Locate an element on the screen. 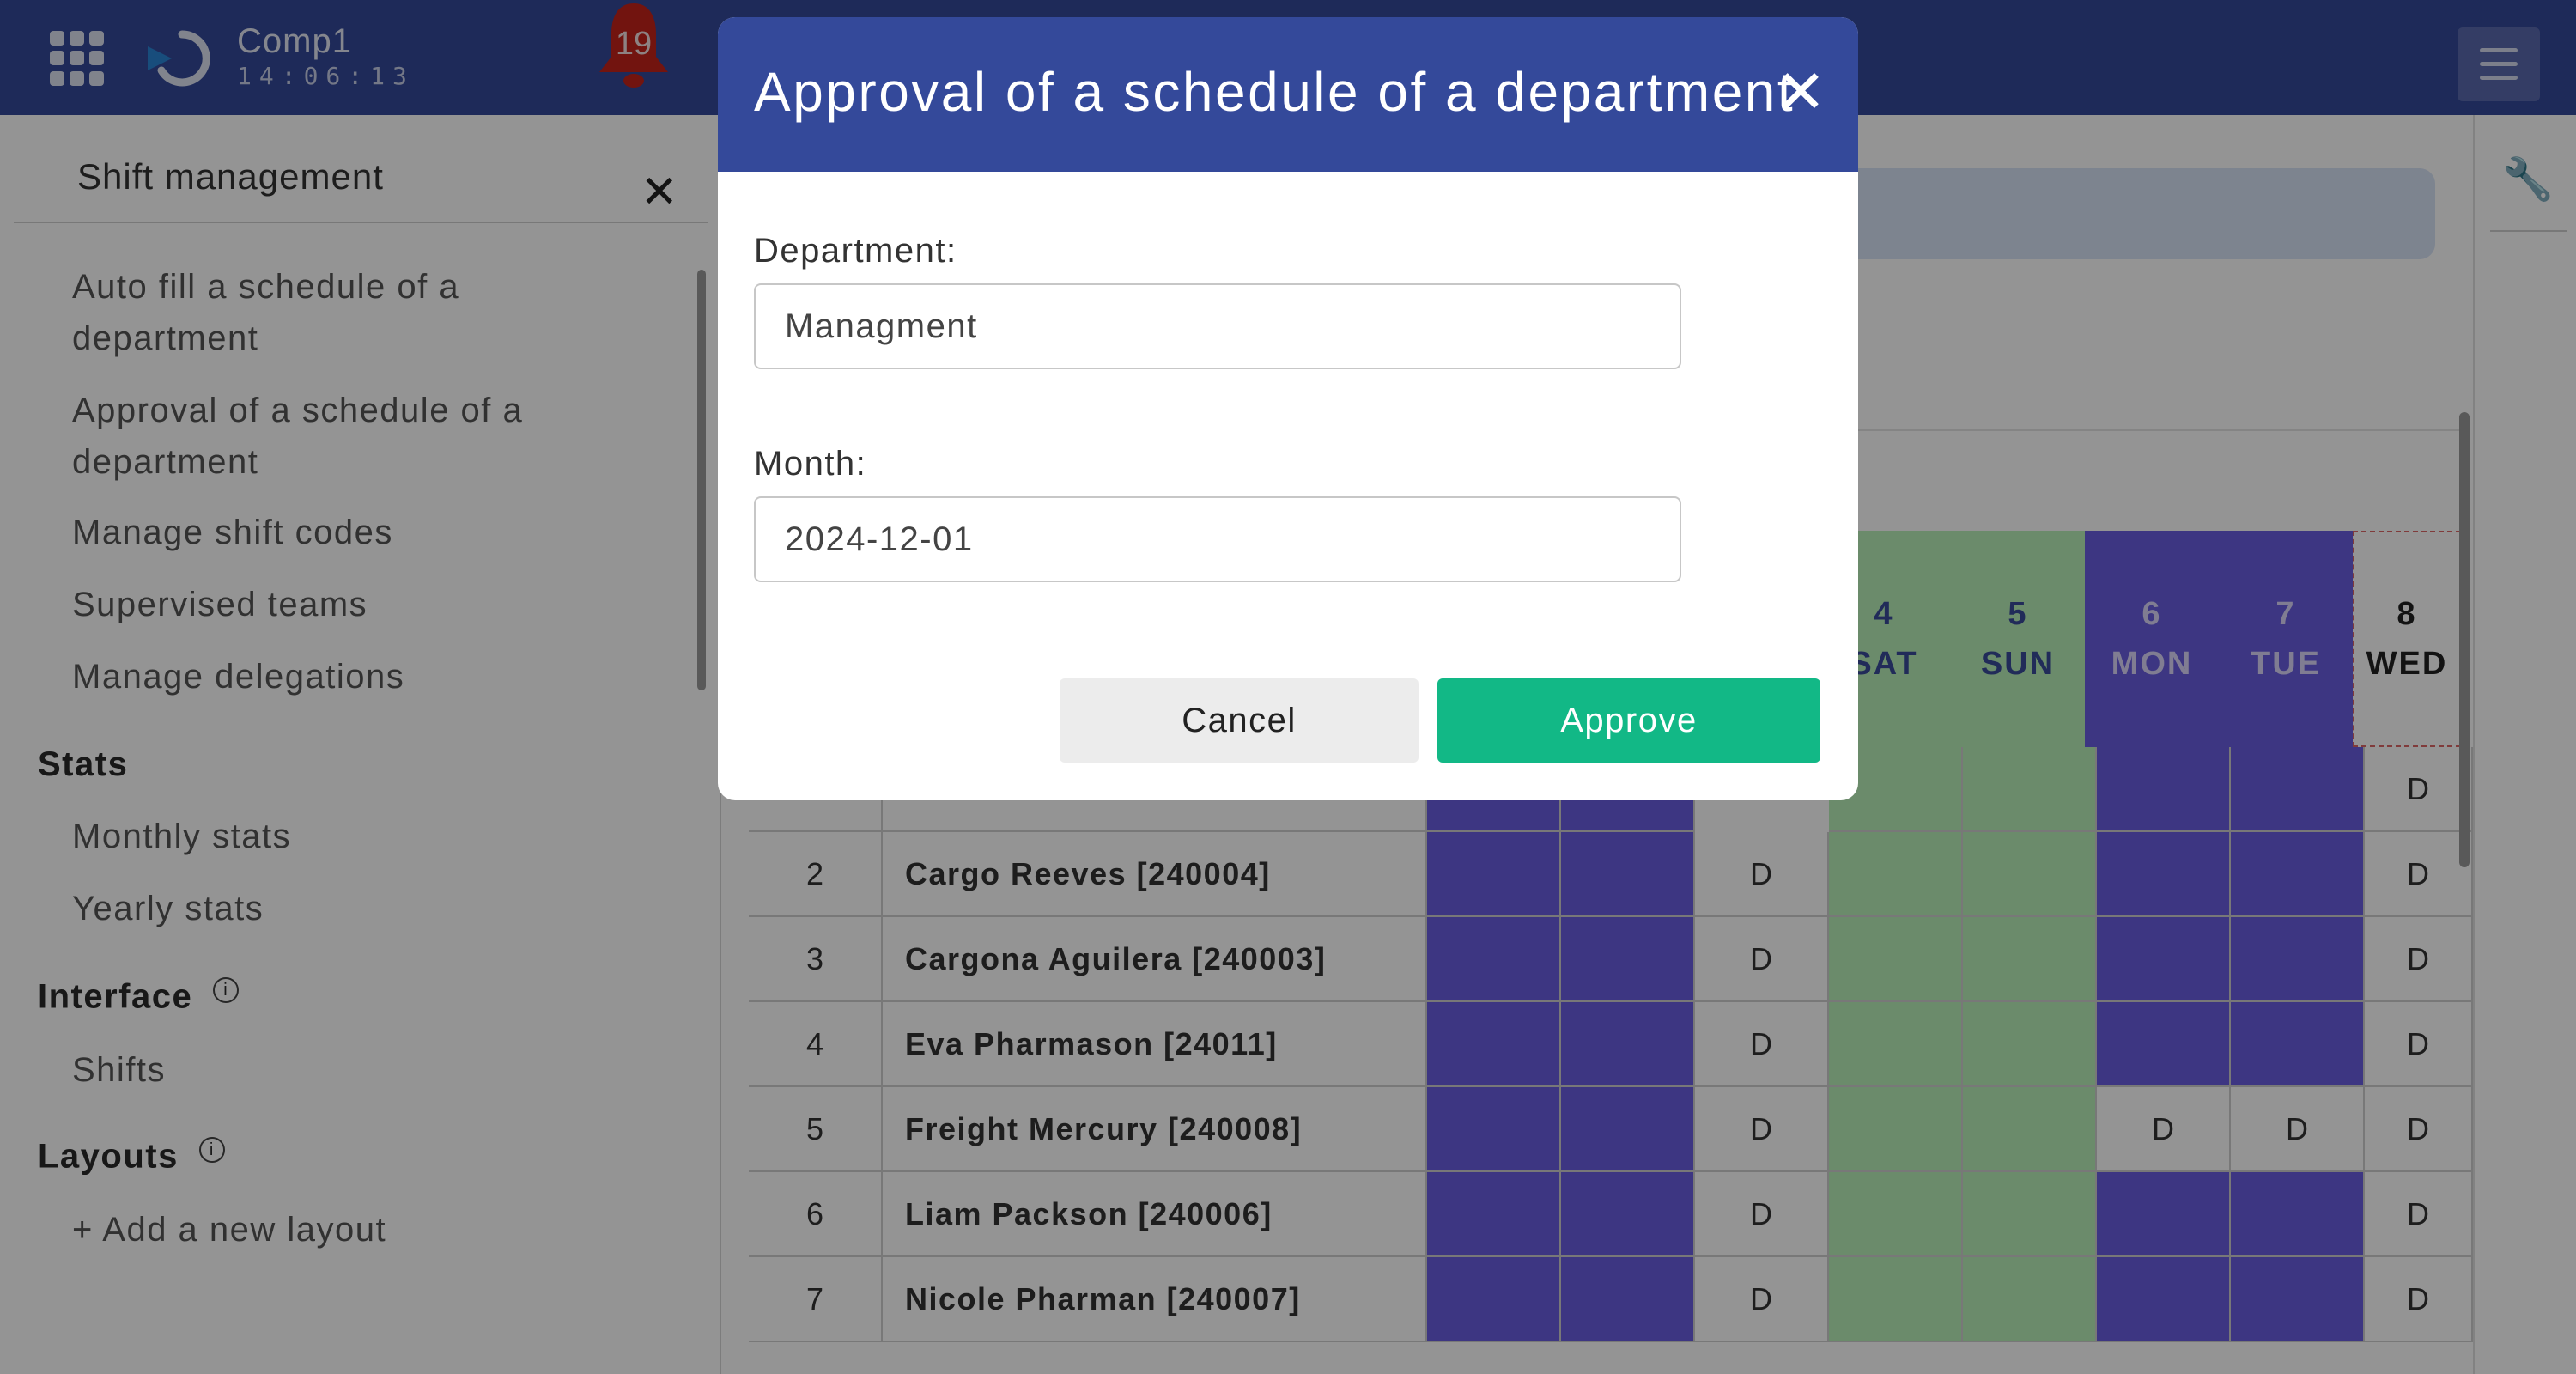 Image resolution: width=2576 pixels, height=1374 pixels. month-field: 2024-12-01 is located at coordinates (1217, 539).